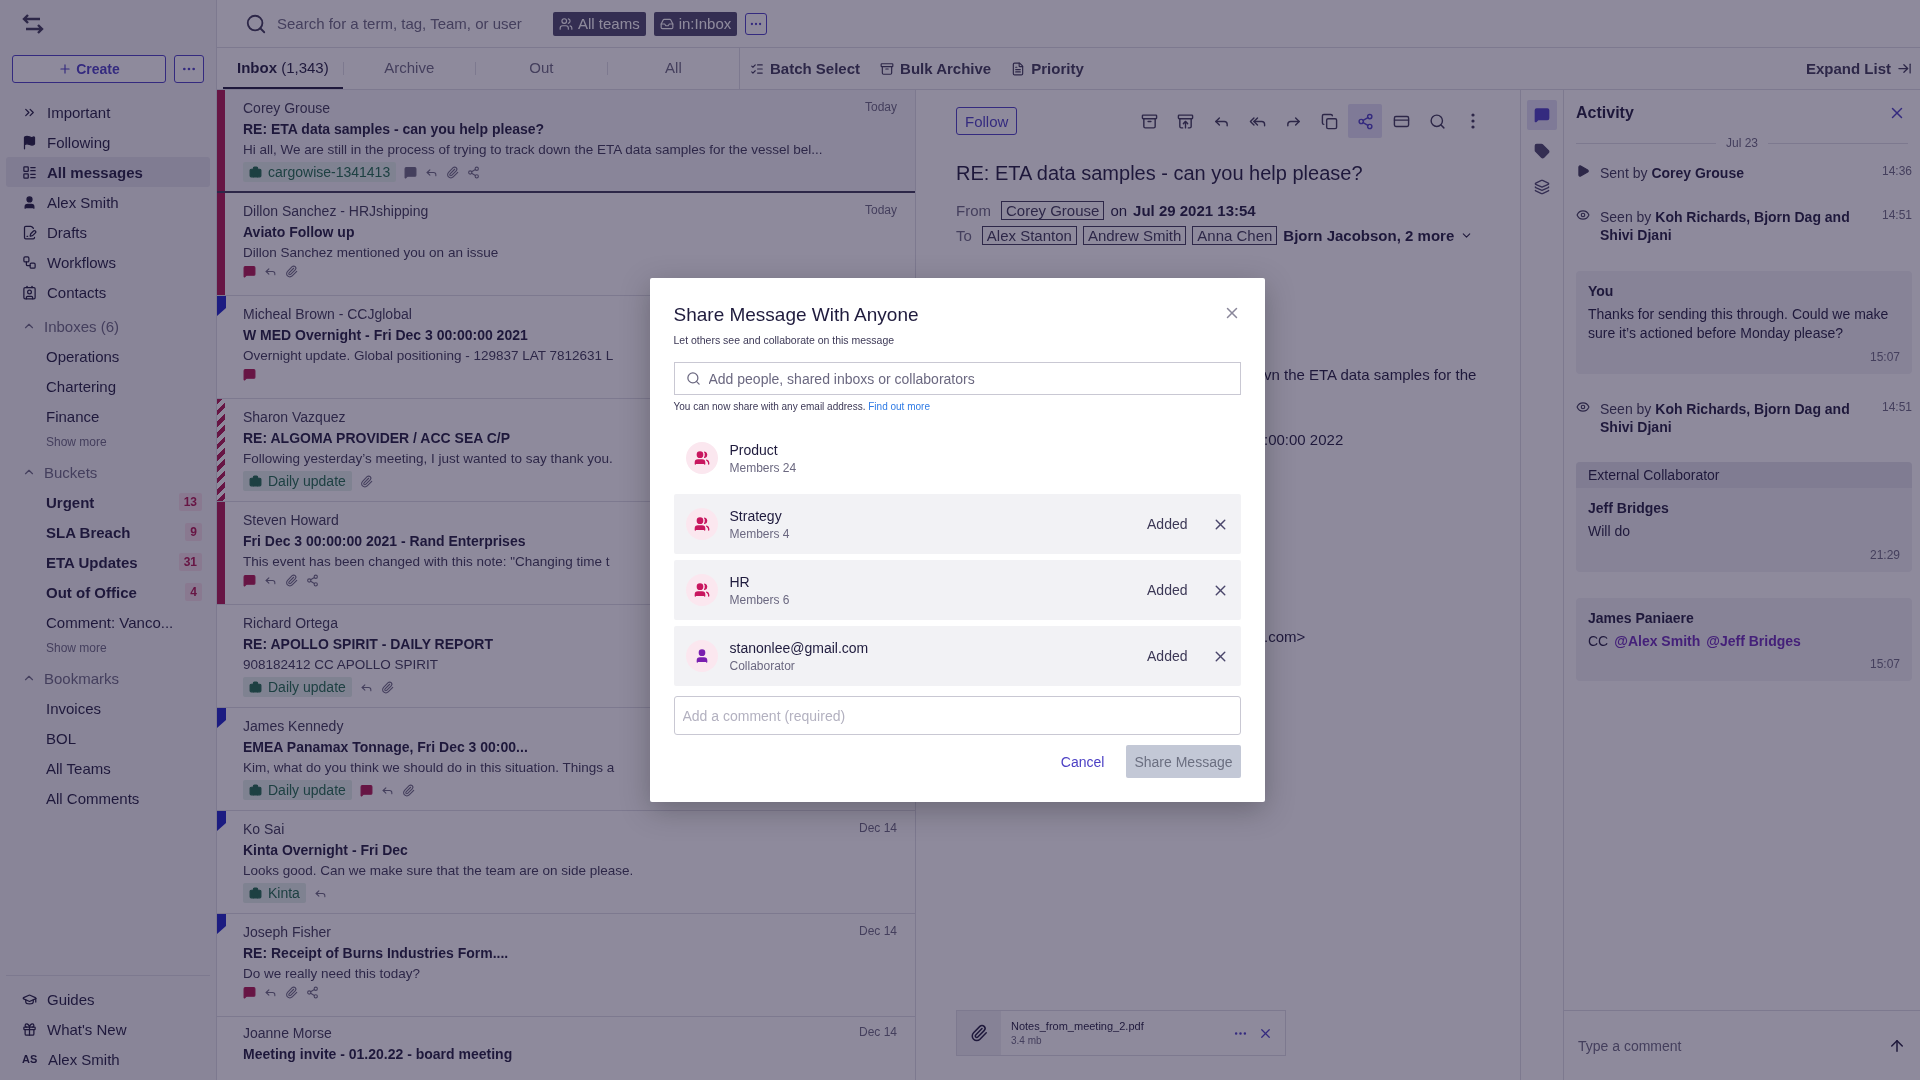  What do you see at coordinates (566, 965) in the screenshot?
I see `message-row: Joseph Fisher Dec 14 RE: Receipt of Burns Industries Form.... Do we really need this today?` at bounding box center [566, 965].